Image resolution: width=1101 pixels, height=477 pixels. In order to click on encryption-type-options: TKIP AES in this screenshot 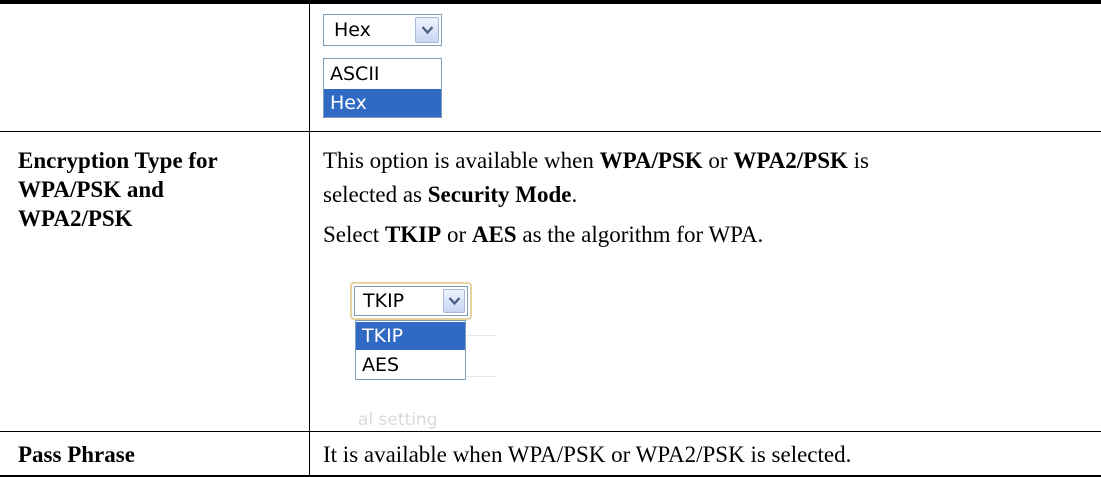, I will do `click(410, 350)`.